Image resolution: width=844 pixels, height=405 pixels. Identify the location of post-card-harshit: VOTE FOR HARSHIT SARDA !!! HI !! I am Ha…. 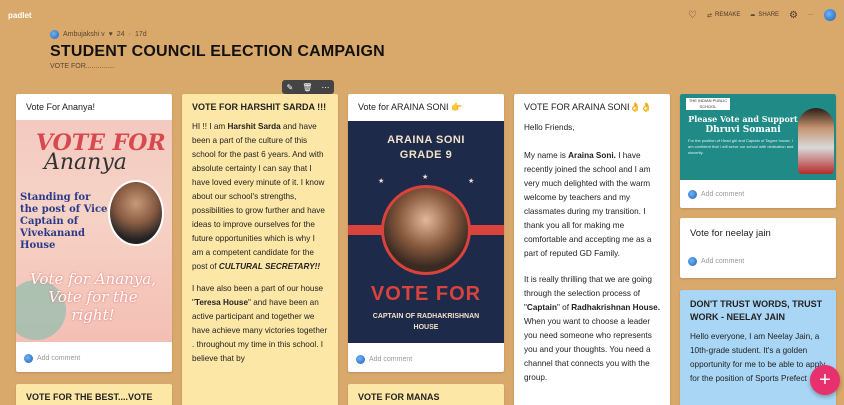
(260, 249).